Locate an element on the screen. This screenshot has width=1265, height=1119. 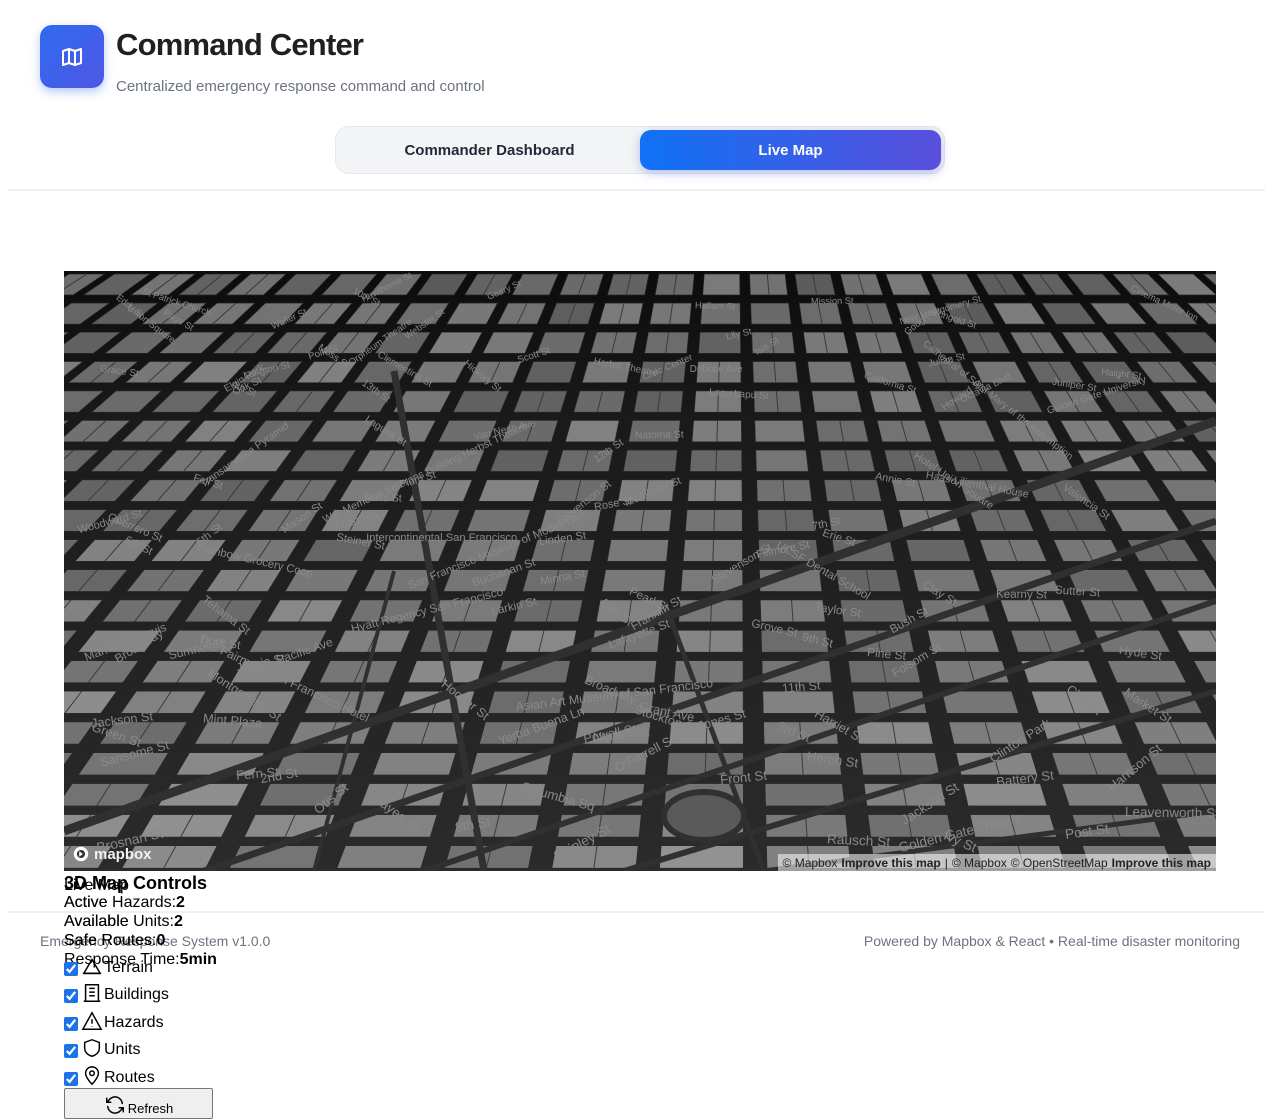
terrain-icon is located at coordinates (92, 966).